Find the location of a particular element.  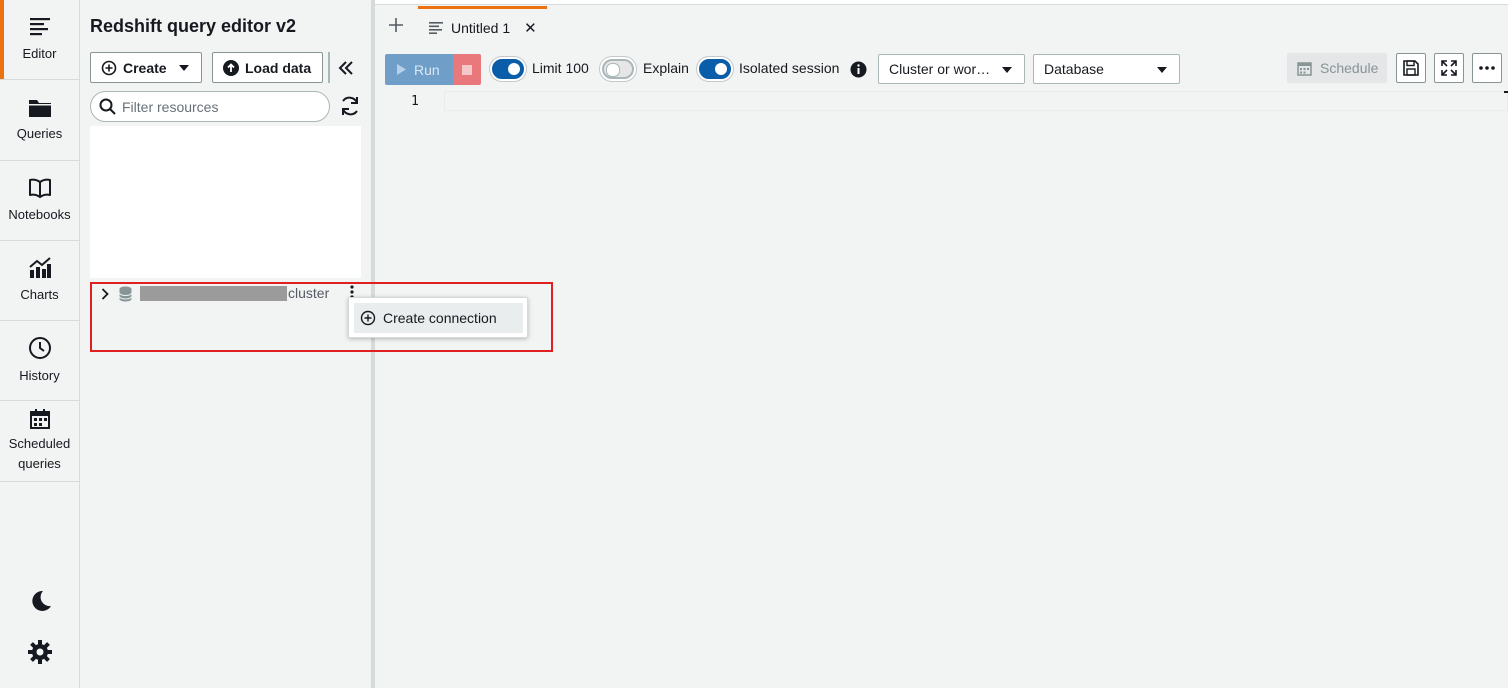

collapse-panel-button is located at coordinates (345, 67).